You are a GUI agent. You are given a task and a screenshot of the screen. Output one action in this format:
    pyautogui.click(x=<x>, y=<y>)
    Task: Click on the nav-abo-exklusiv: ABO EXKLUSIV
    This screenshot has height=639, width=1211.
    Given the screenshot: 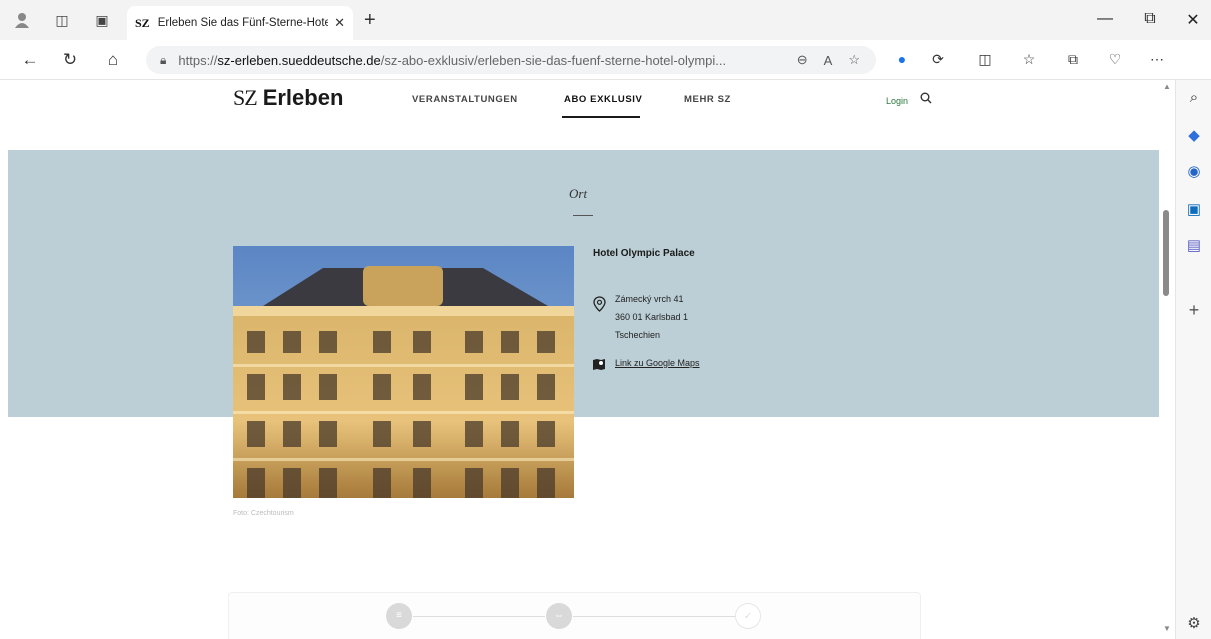 What is the action you would take?
    pyautogui.click(x=603, y=99)
    